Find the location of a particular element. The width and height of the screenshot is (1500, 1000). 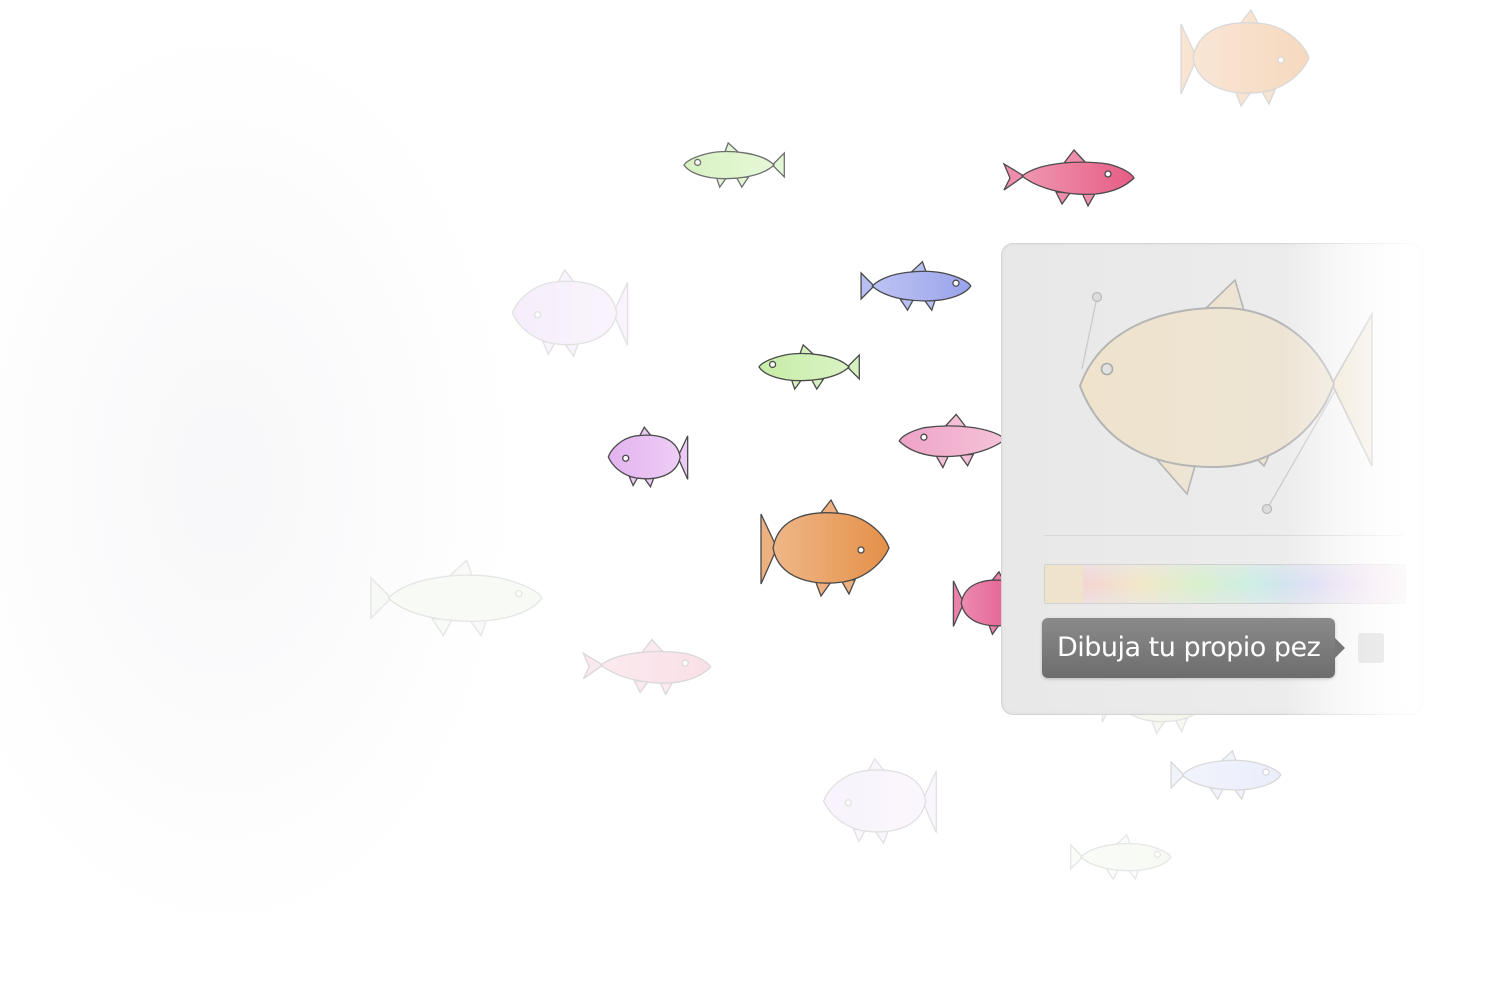

fish-violet is located at coordinates (648, 457).